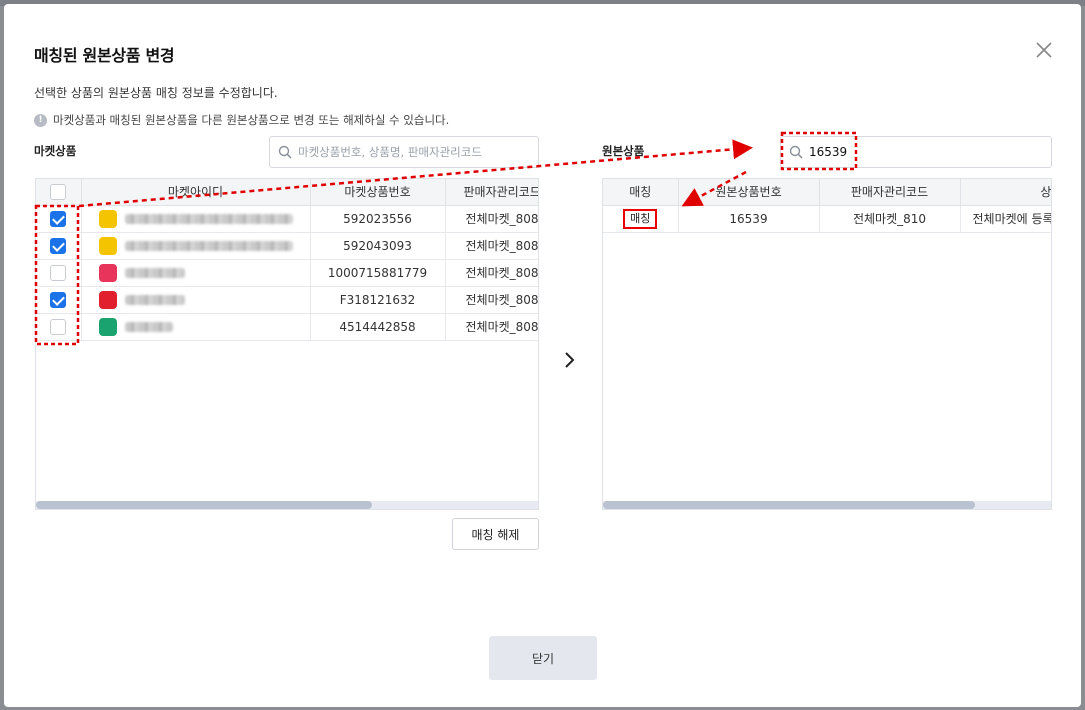 This screenshot has height=710, width=1085. Describe the element at coordinates (890, 219) in the screenshot. I see `seller-code-cell: 전체마켓_810` at that location.